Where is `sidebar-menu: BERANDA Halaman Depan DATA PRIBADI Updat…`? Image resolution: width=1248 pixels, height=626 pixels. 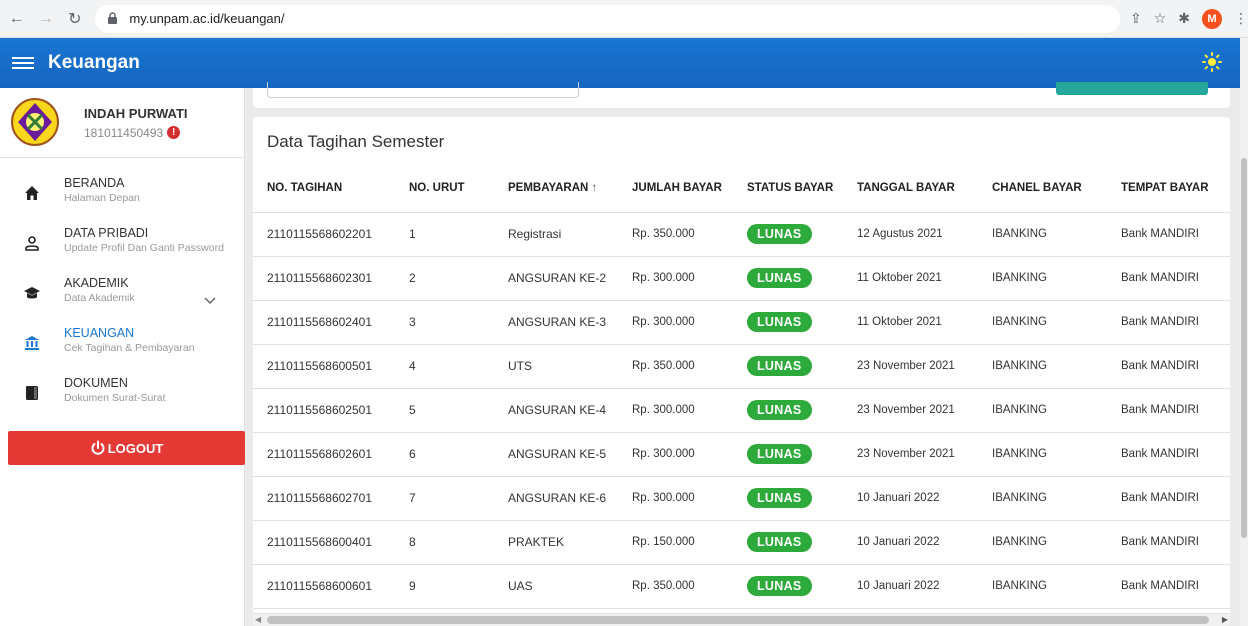 sidebar-menu: BERANDA Halaman Depan DATA PRIBADI Updat… is located at coordinates (122, 299).